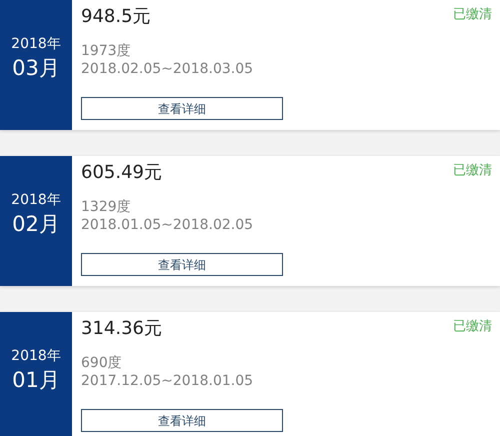 The image size is (500, 436). What do you see at coordinates (167, 69) in the screenshot?
I see `billing-period: 2018.02.05~2018.03.05` at bounding box center [167, 69].